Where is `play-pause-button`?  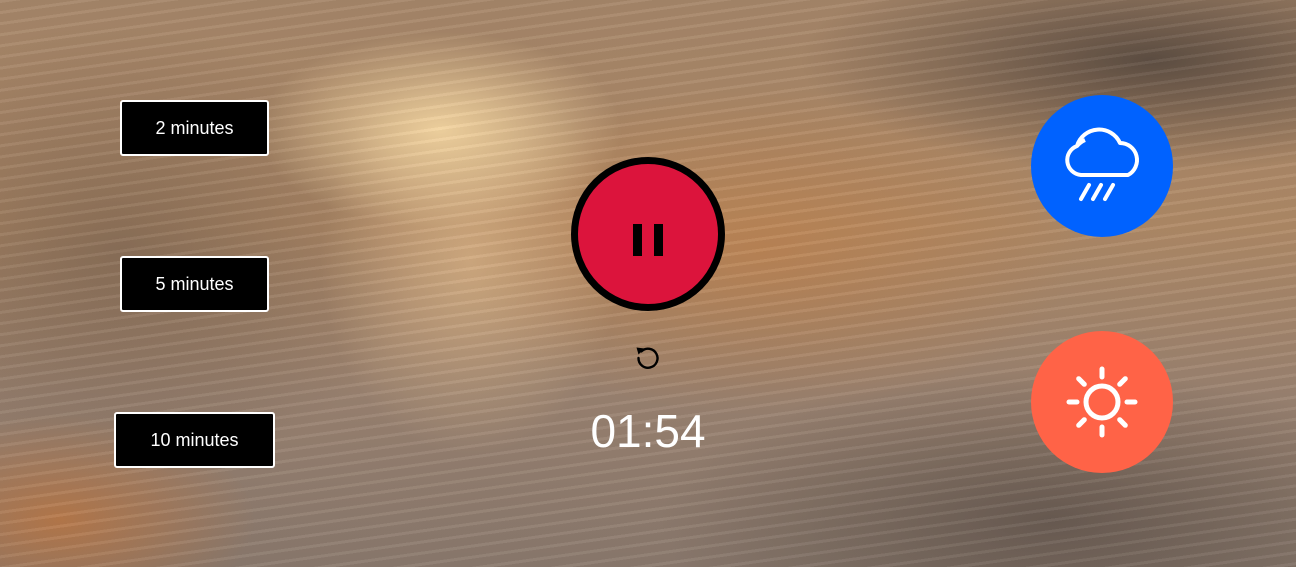 play-pause-button is located at coordinates (648, 234).